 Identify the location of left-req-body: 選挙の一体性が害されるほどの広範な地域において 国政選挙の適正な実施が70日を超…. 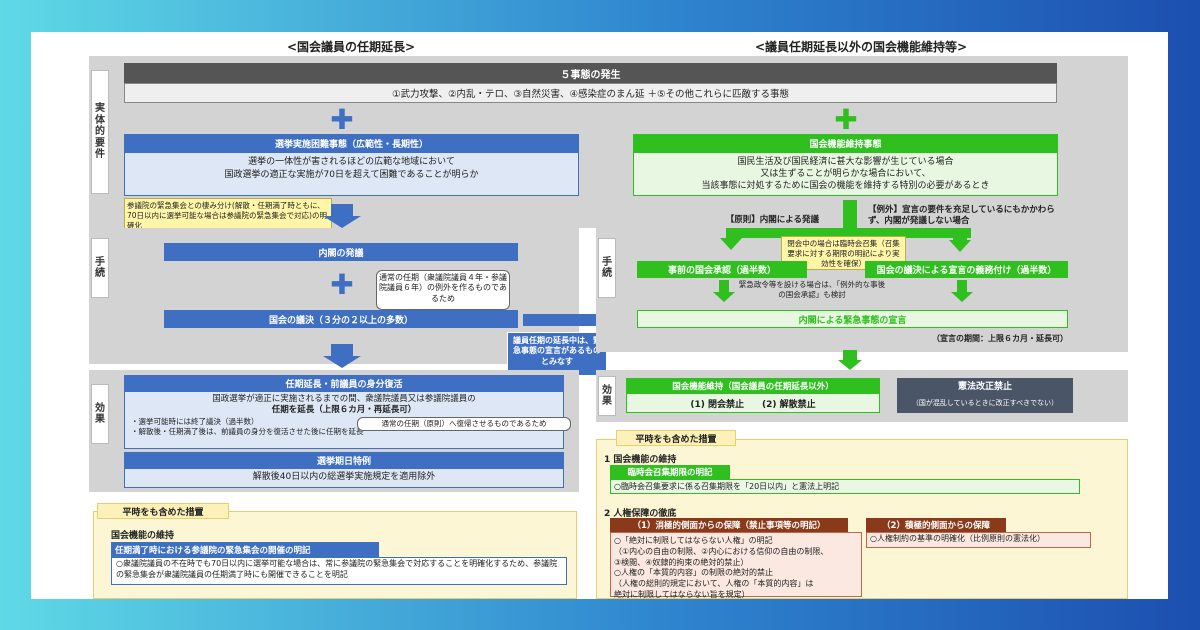
(351, 174).